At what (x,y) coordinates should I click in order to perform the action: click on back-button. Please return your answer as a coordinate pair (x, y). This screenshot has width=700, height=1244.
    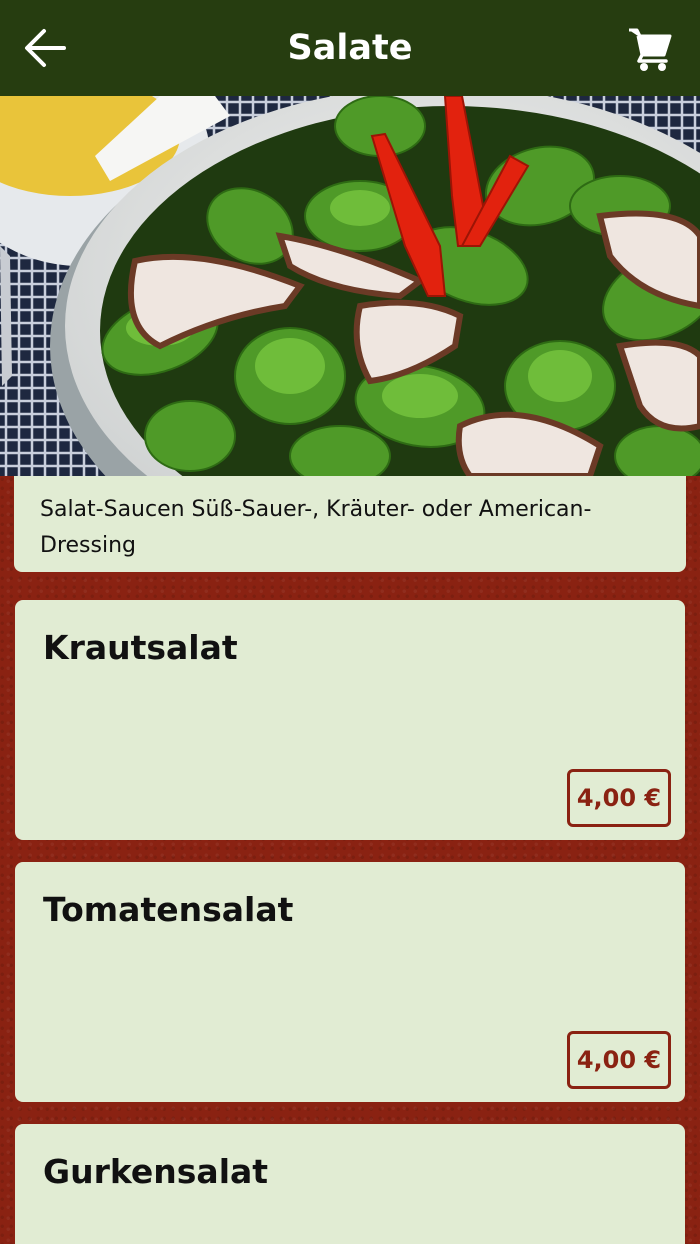
    Looking at the image, I should click on (45, 48).